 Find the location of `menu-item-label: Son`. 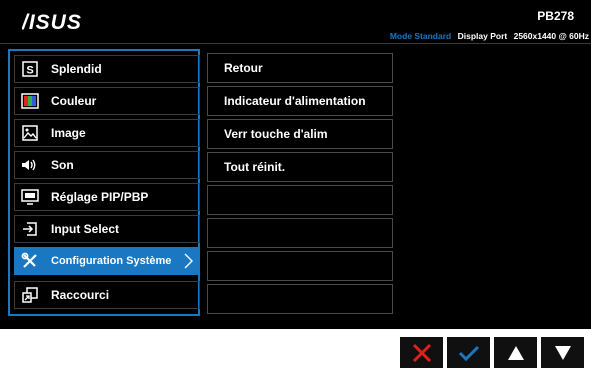

menu-item-label: Son is located at coordinates (62, 165).